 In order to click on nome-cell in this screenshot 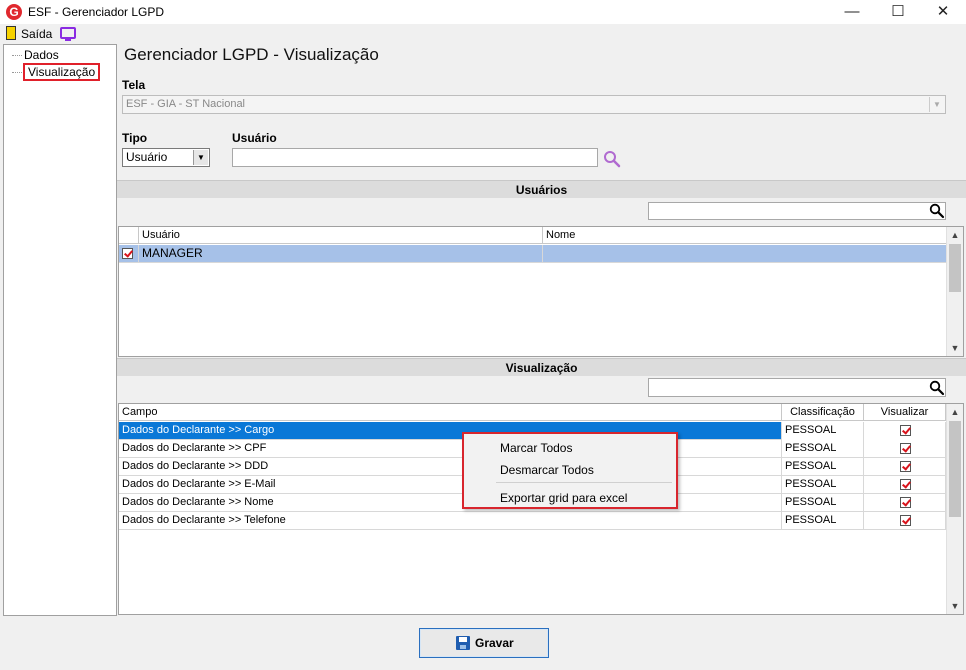, I will do `click(745, 254)`.